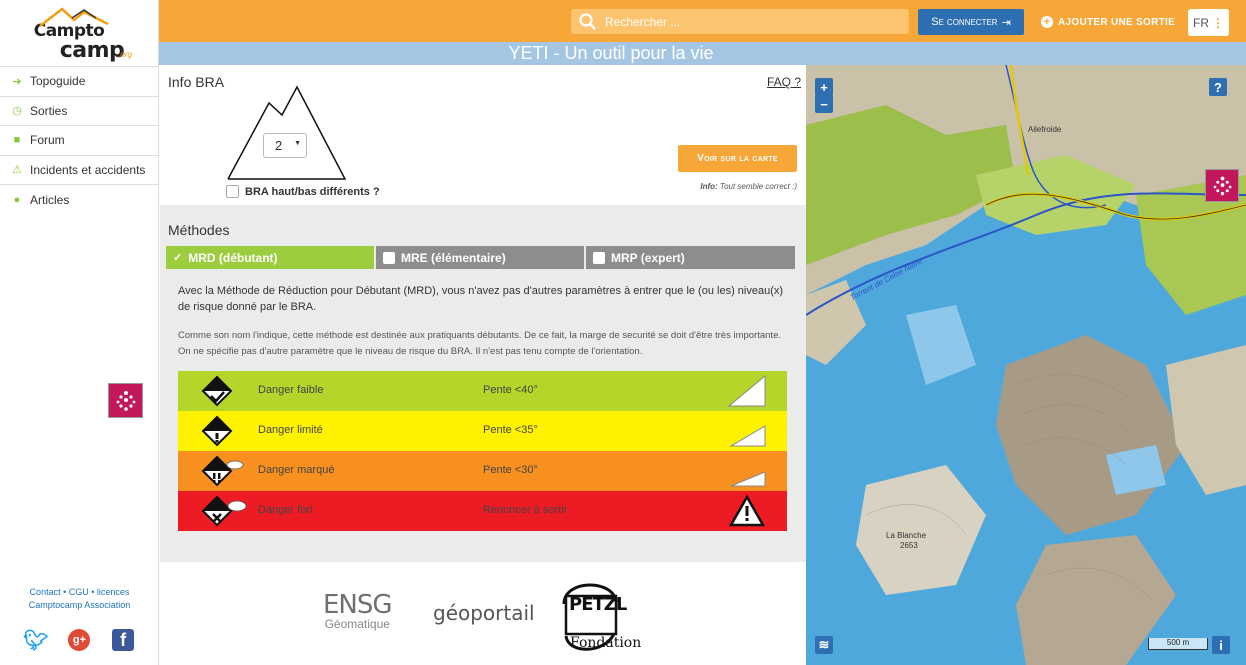  What do you see at coordinates (1201, 22) in the screenshot?
I see `language-label: FR` at bounding box center [1201, 22].